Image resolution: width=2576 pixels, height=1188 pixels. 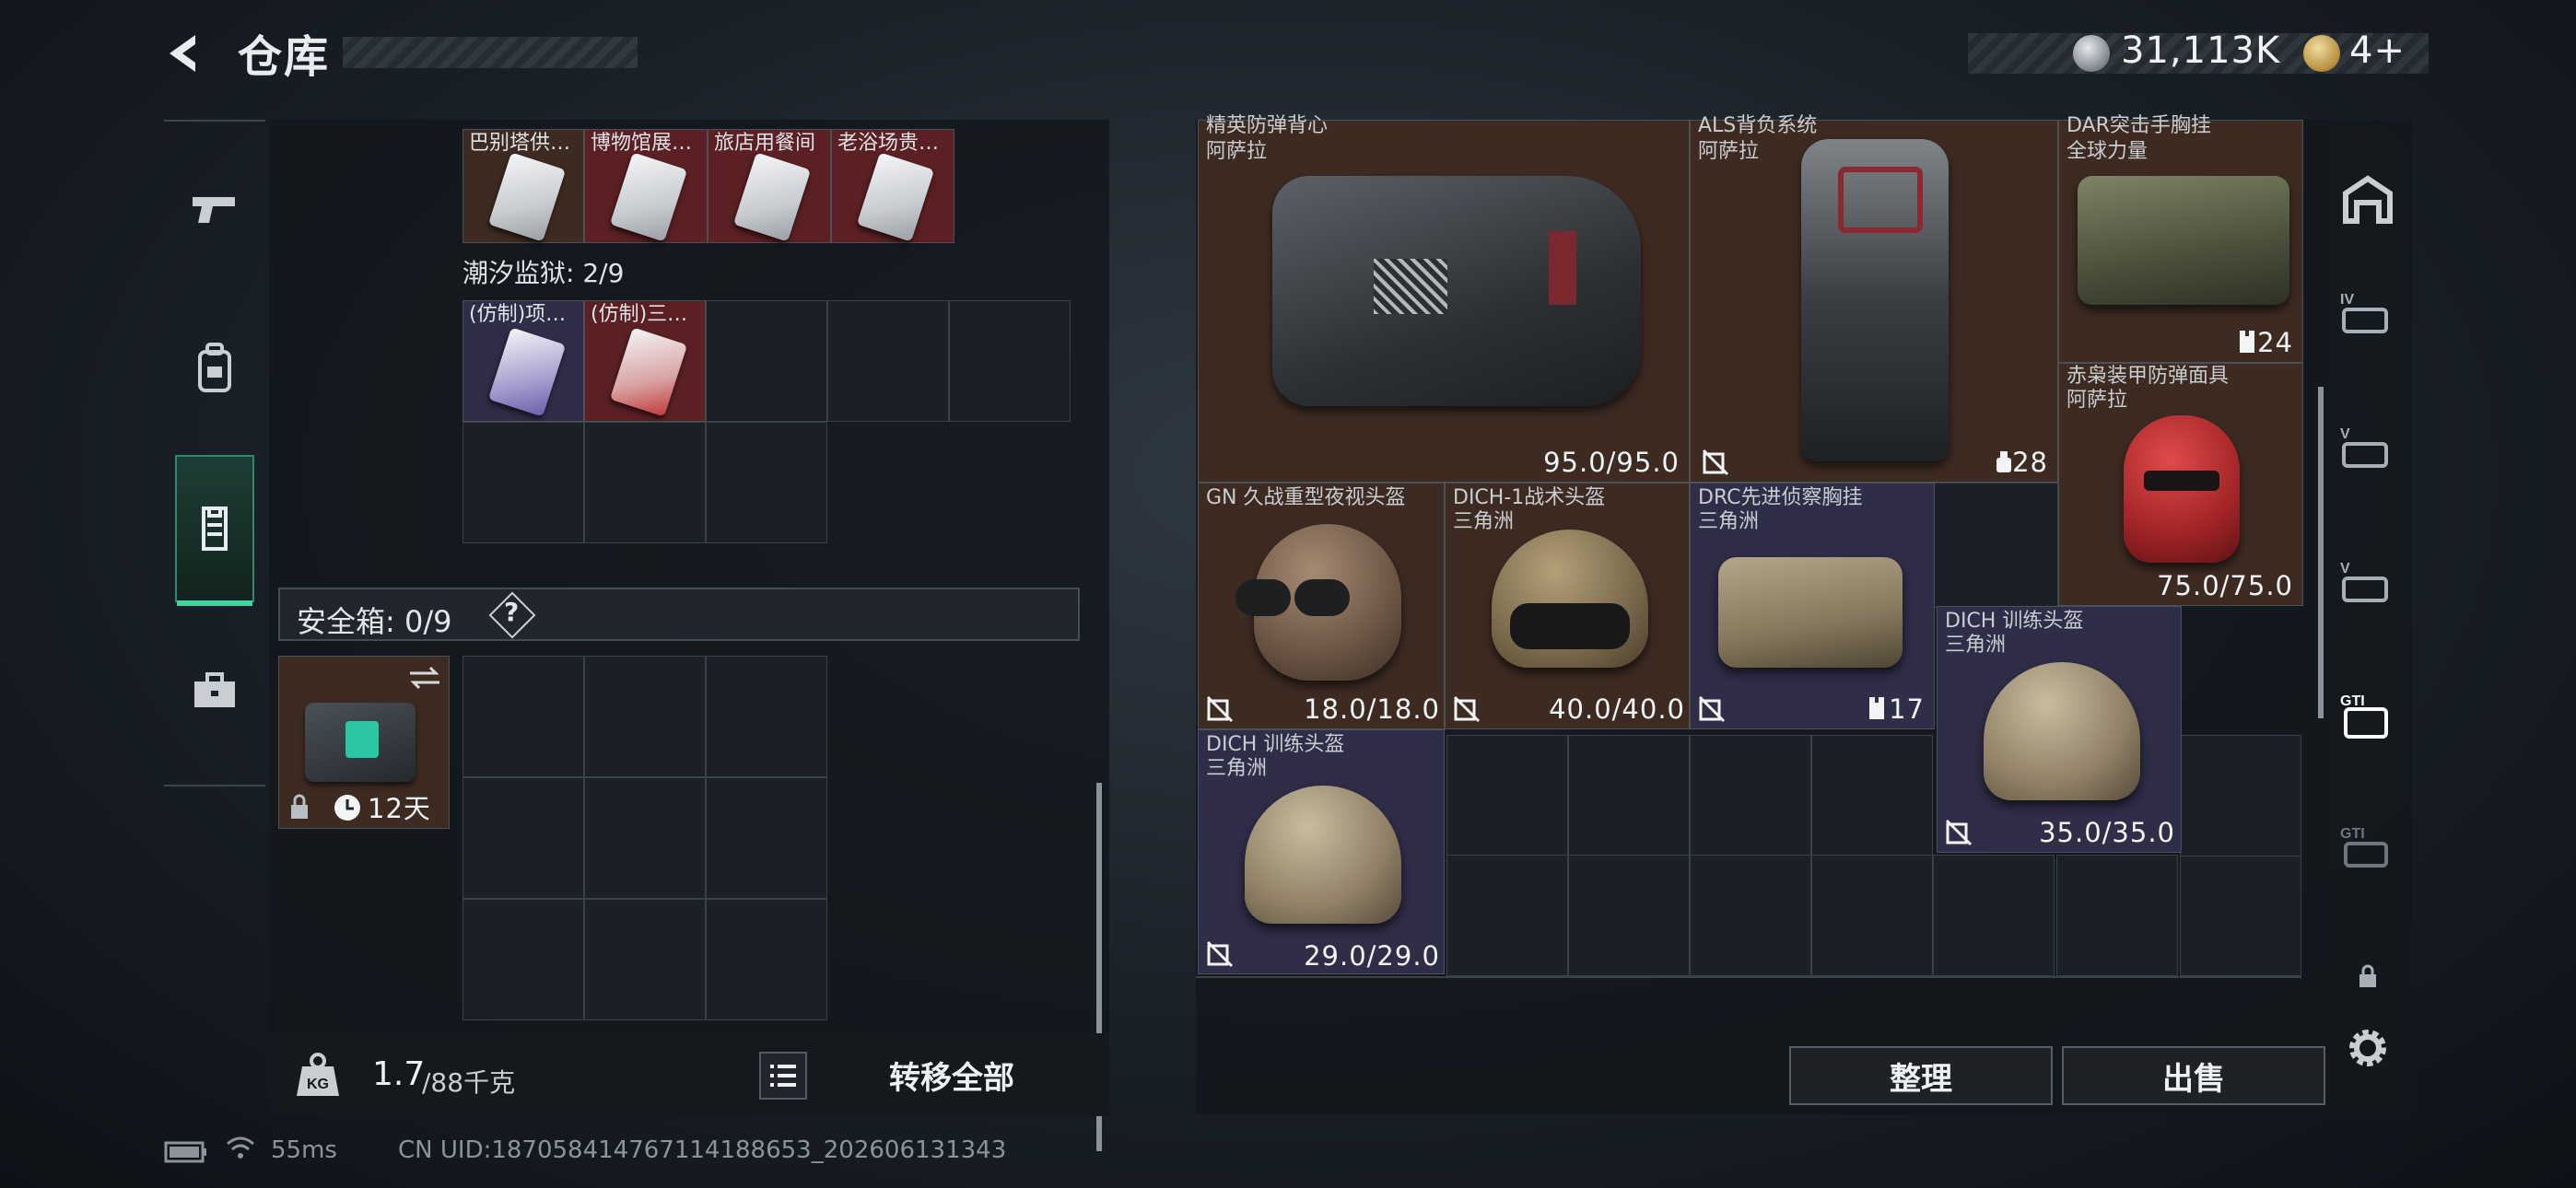 What do you see at coordinates (1372, 709) in the screenshot?
I see `item-durability: 18.0/18.0` at bounding box center [1372, 709].